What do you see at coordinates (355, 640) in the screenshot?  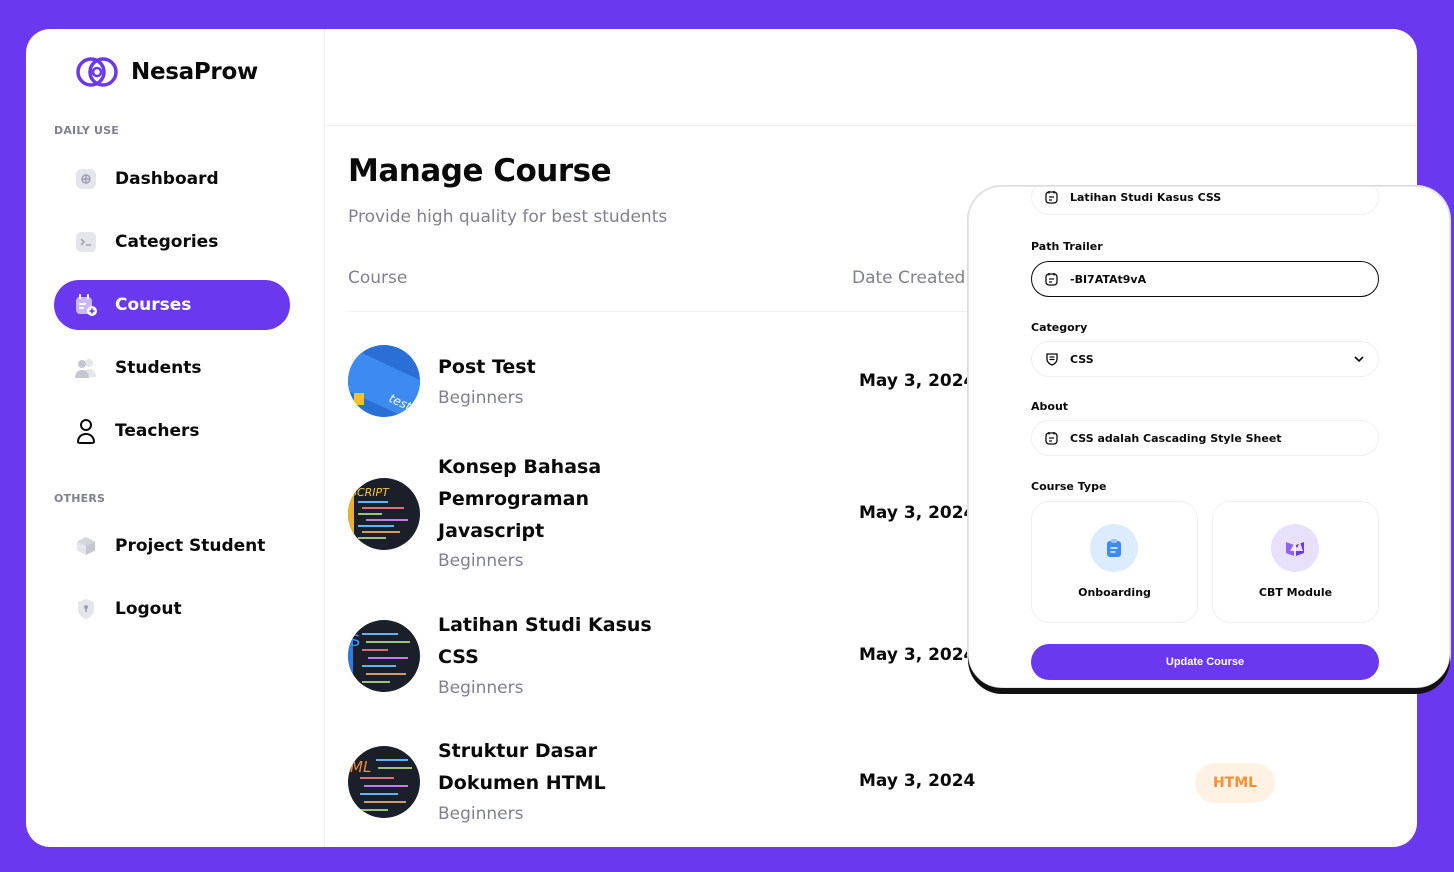 I see `thumbnail-caption: S` at bounding box center [355, 640].